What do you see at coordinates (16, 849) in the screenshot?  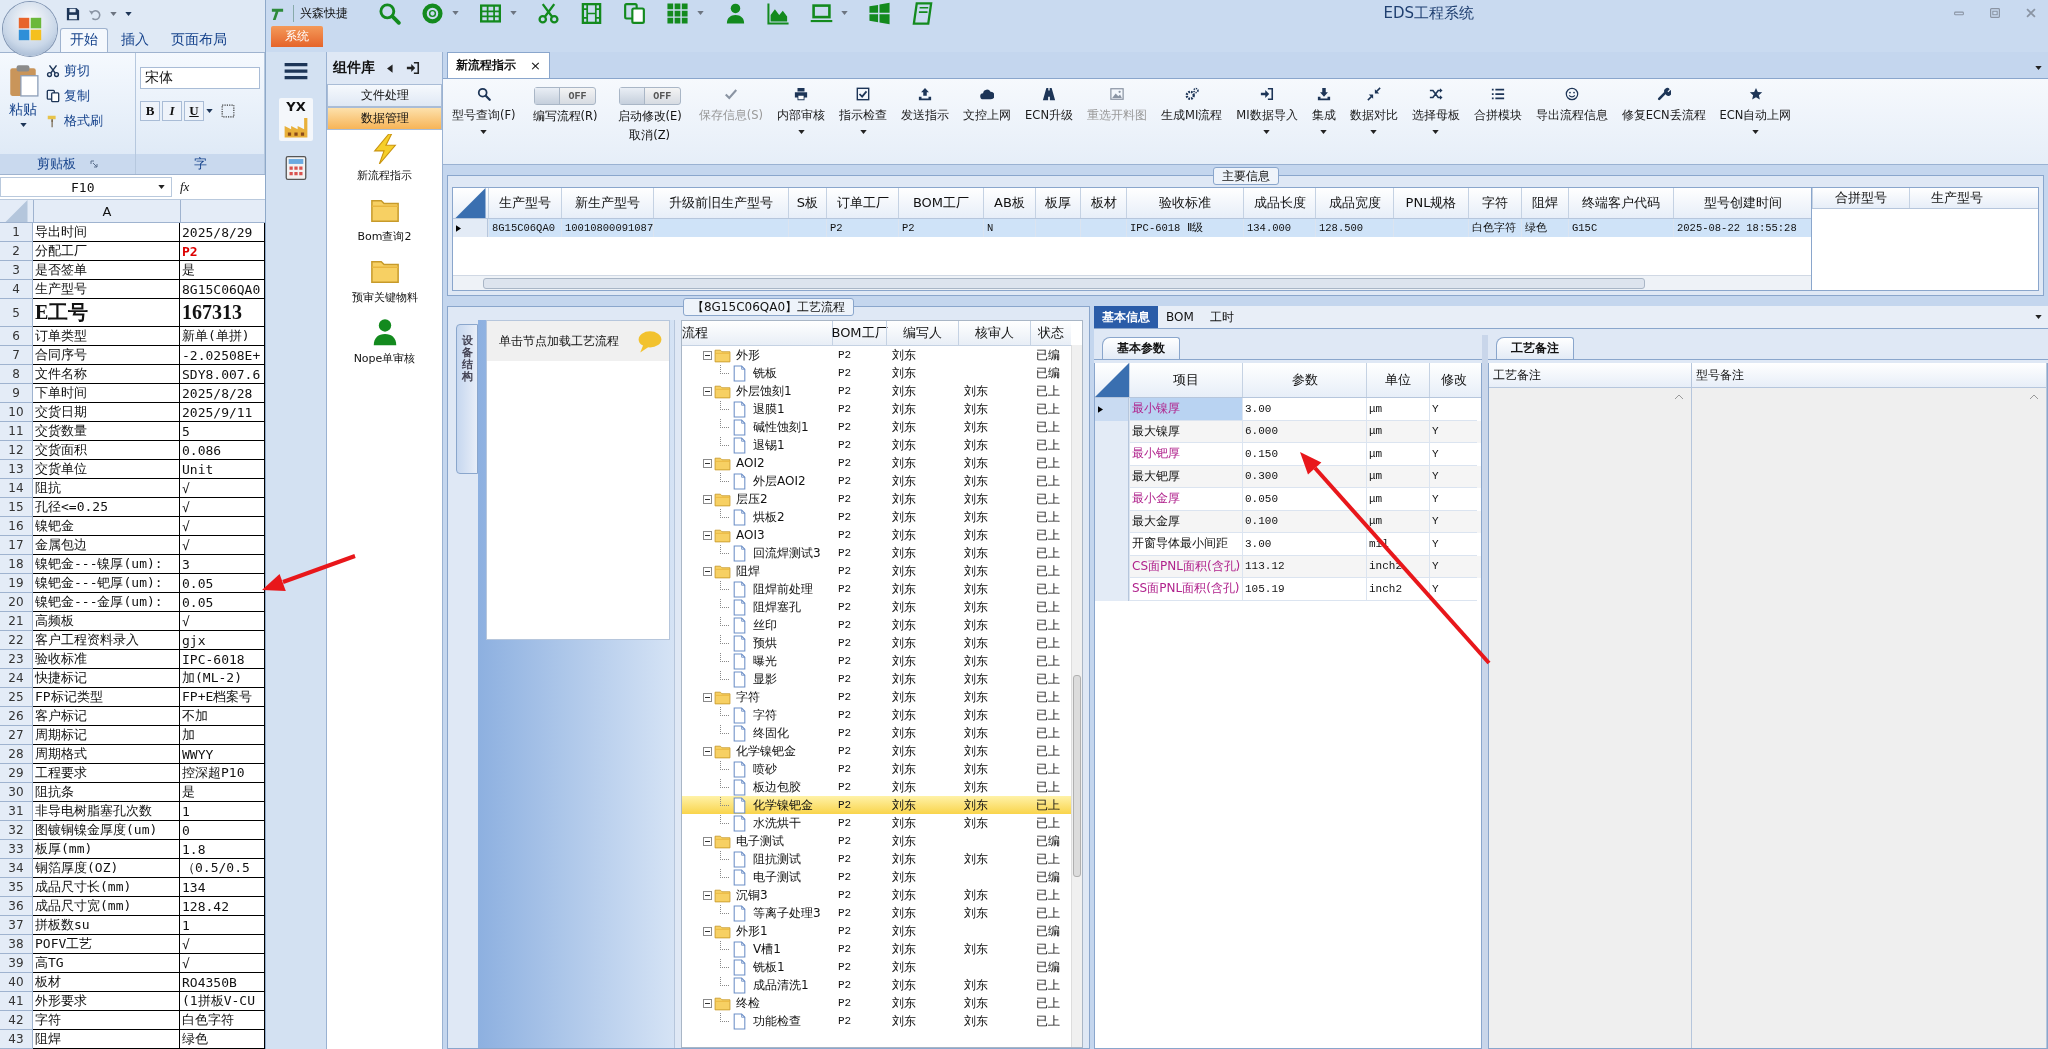 I see `row-number: 33` at bounding box center [16, 849].